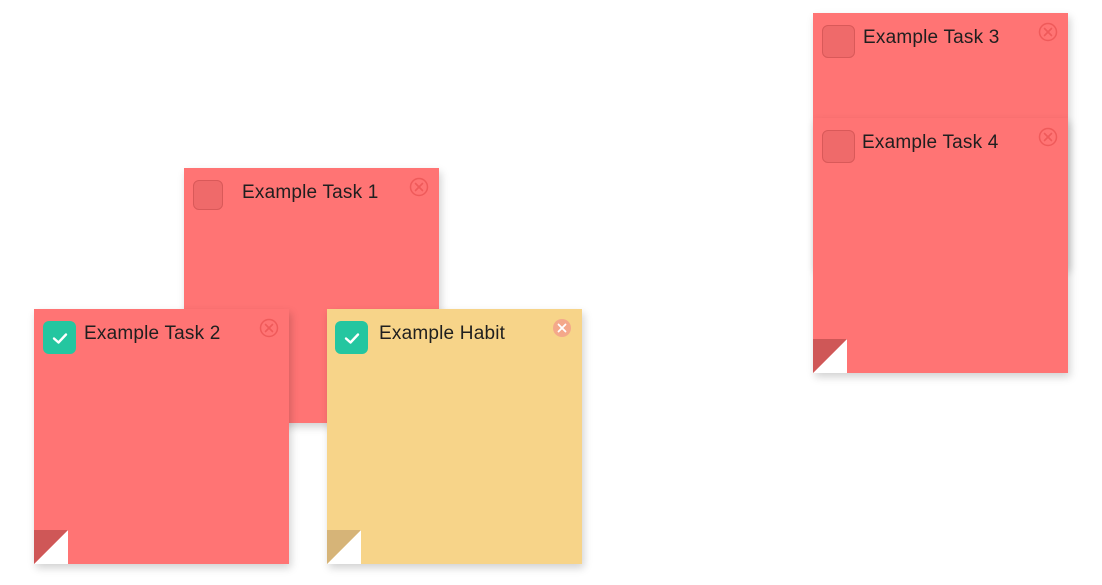 This screenshot has width=1102, height=585. What do you see at coordinates (310, 192) in the screenshot?
I see `note-title: Example Task 1` at bounding box center [310, 192].